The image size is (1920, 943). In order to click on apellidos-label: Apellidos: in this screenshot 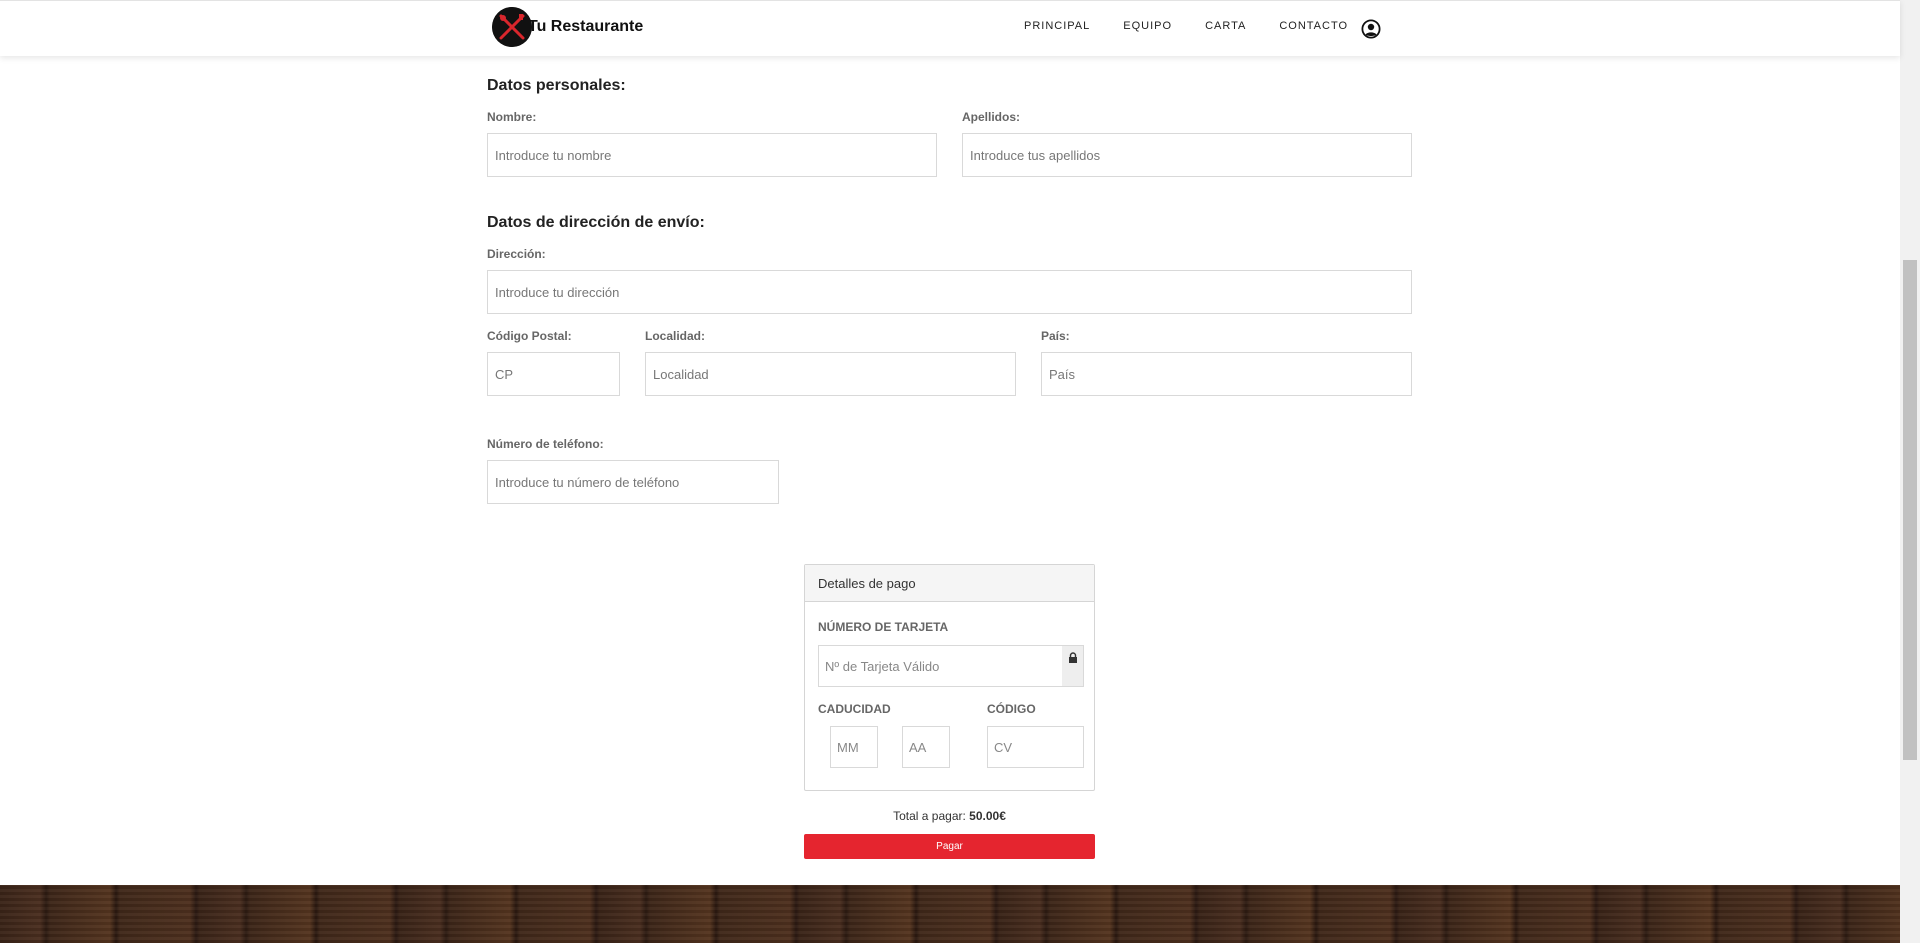, I will do `click(991, 117)`.